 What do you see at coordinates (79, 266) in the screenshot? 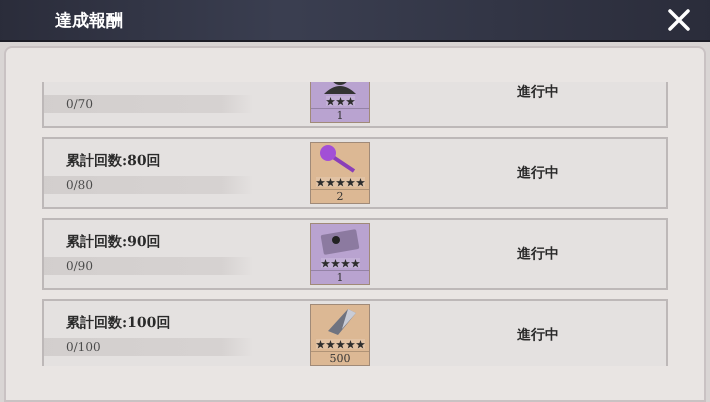
I see `progress-text: 0/90` at bounding box center [79, 266].